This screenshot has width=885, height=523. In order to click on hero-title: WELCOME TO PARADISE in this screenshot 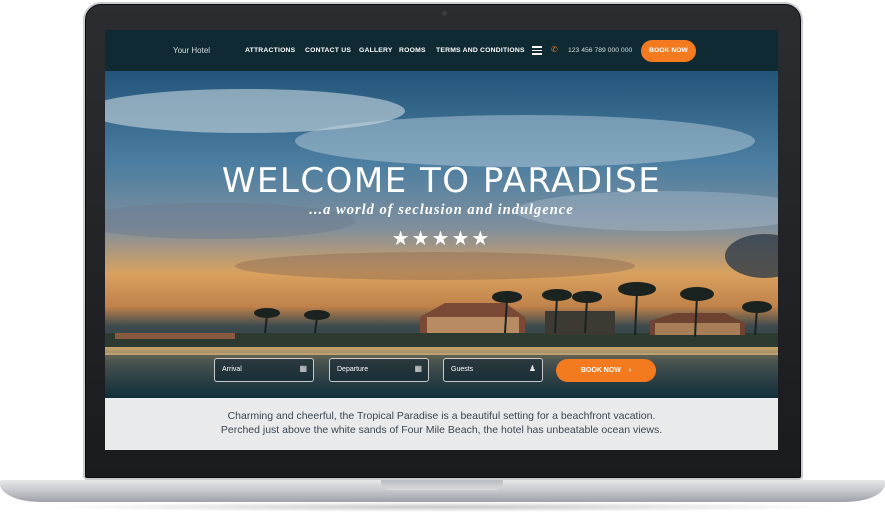, I will do `click(441, 181)`.